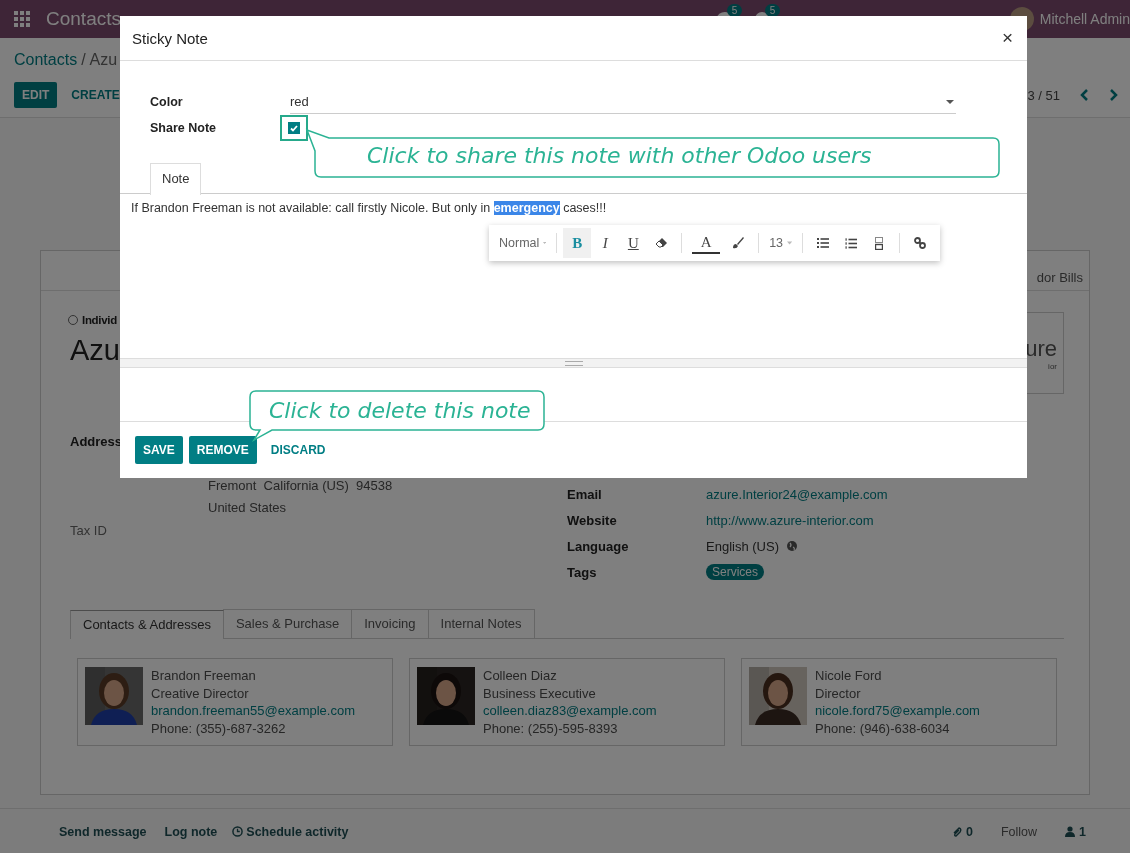  What do you see at coordinates (570, 711) in the screenshot?
I see `email-link: colleen.diaz83@example.com` at bounding box center [570, 711].